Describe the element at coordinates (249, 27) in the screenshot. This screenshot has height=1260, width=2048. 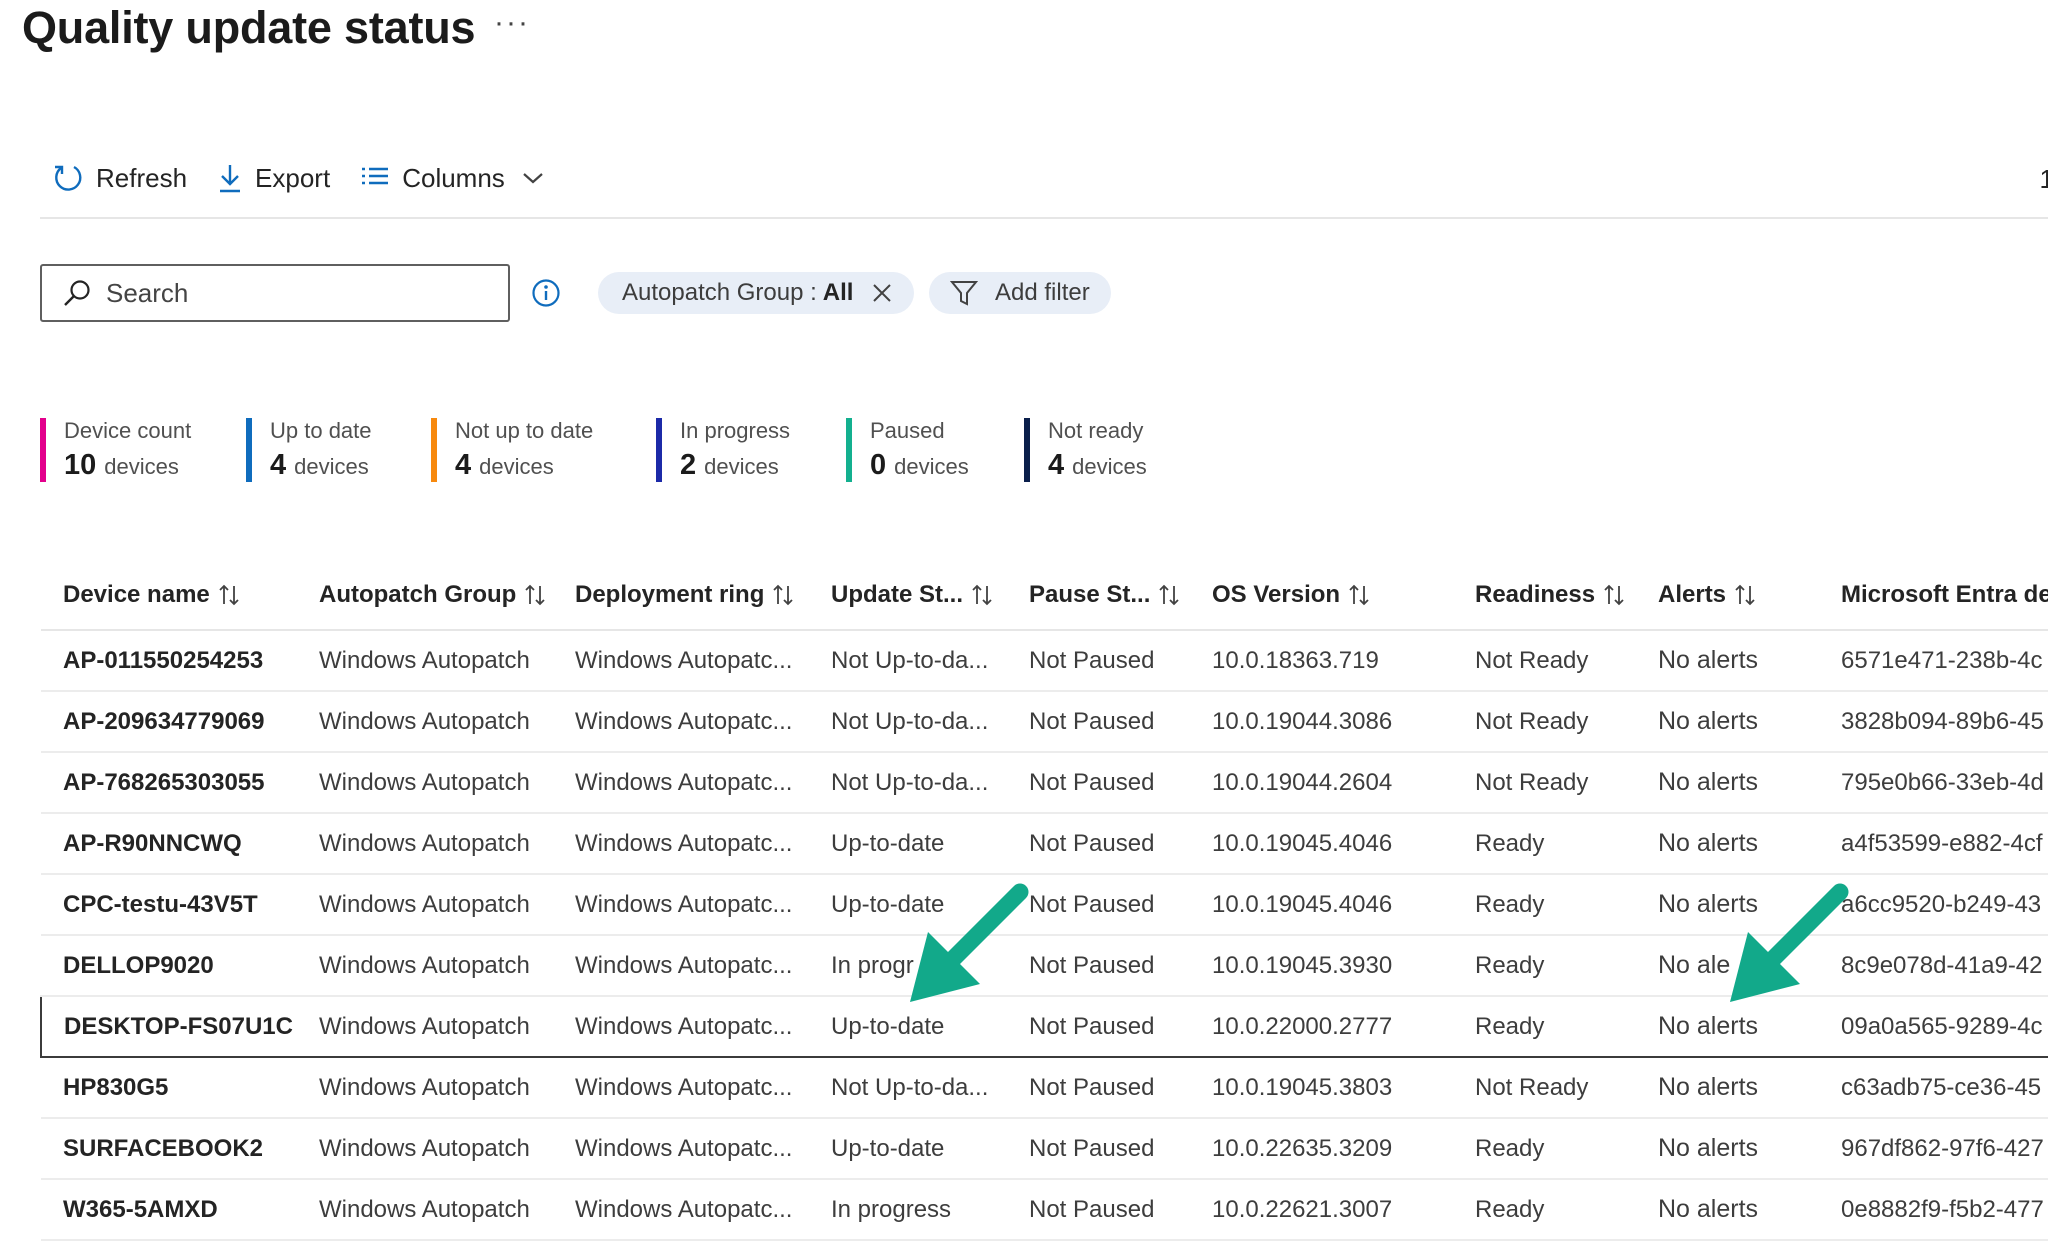
I see `page-title: Quality update status` at that location.